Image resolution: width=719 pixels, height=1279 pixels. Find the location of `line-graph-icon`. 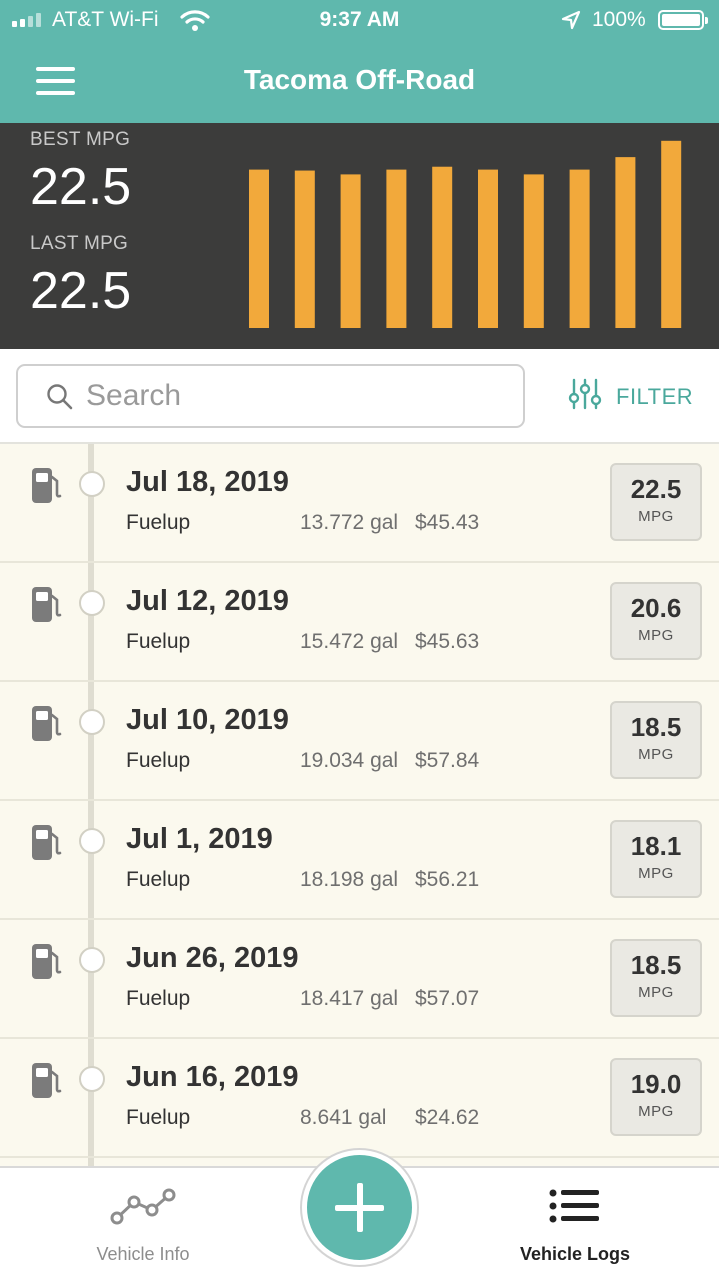

line-graph-icon is located at coordinates (143, 1207).